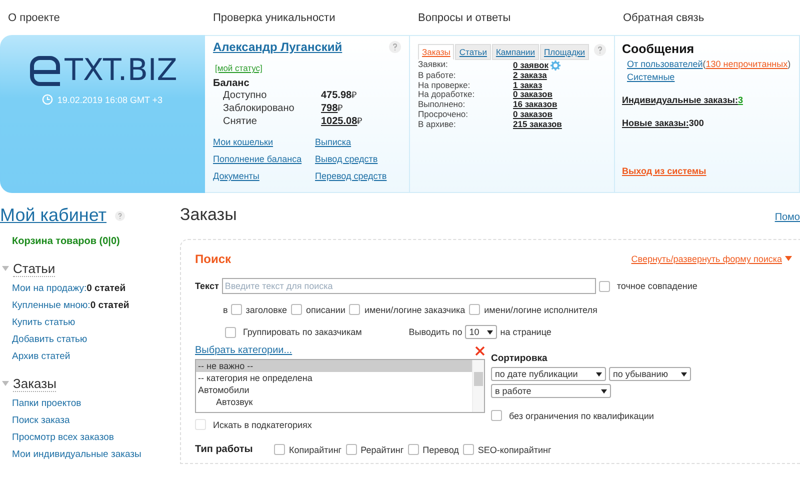 Image resolution: width=800 pixels, height=484 pixels. What do you see at coordinates (231, 83) in the screenshot?
I see `balance-heading: Баланс` at bounding box center [231, 83].